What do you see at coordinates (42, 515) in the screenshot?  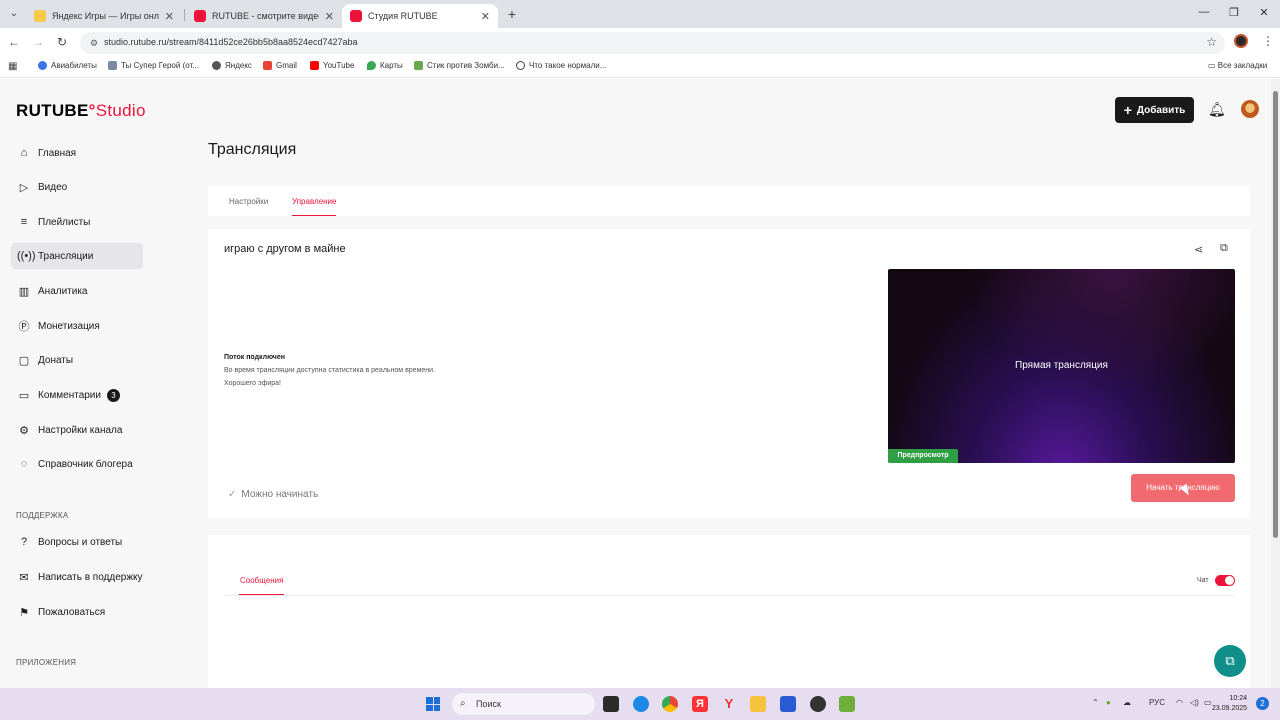 I see `support-section-label: ПОДДЕРЖКА` at bounding box center [42, 515].